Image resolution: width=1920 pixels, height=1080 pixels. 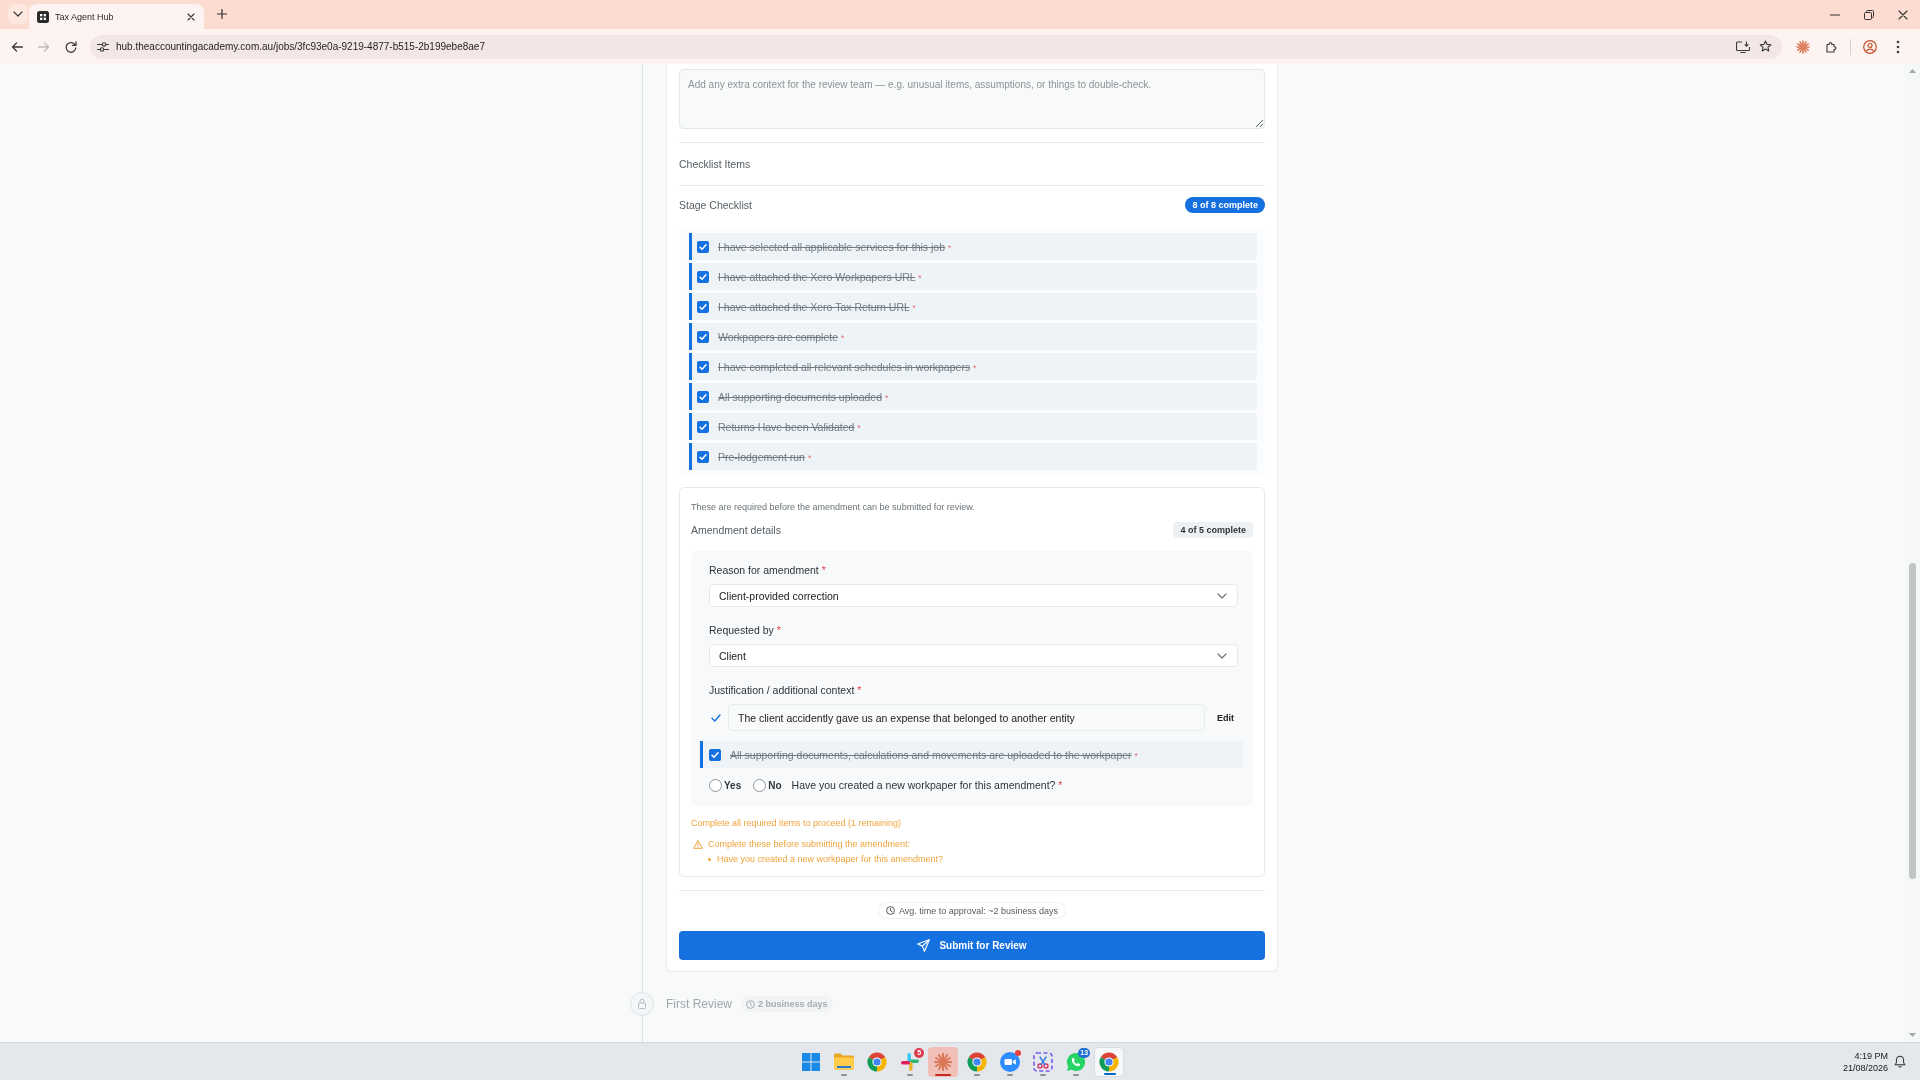 What do you see at coordinates (924, 945) in the screenshot?
I see `paper-plane-icon` at bounding box center [924, 945].